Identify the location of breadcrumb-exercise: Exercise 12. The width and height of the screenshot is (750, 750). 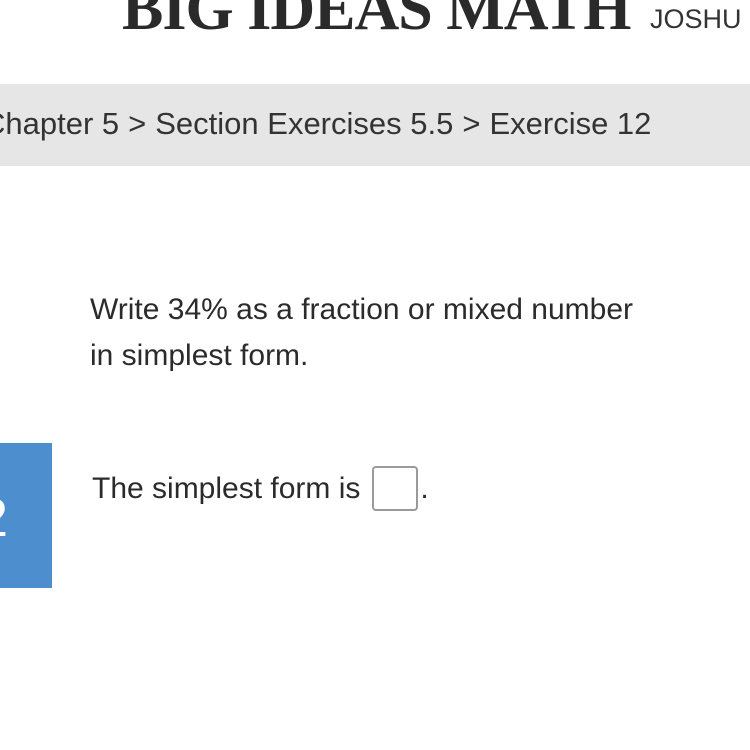
(570, 123).